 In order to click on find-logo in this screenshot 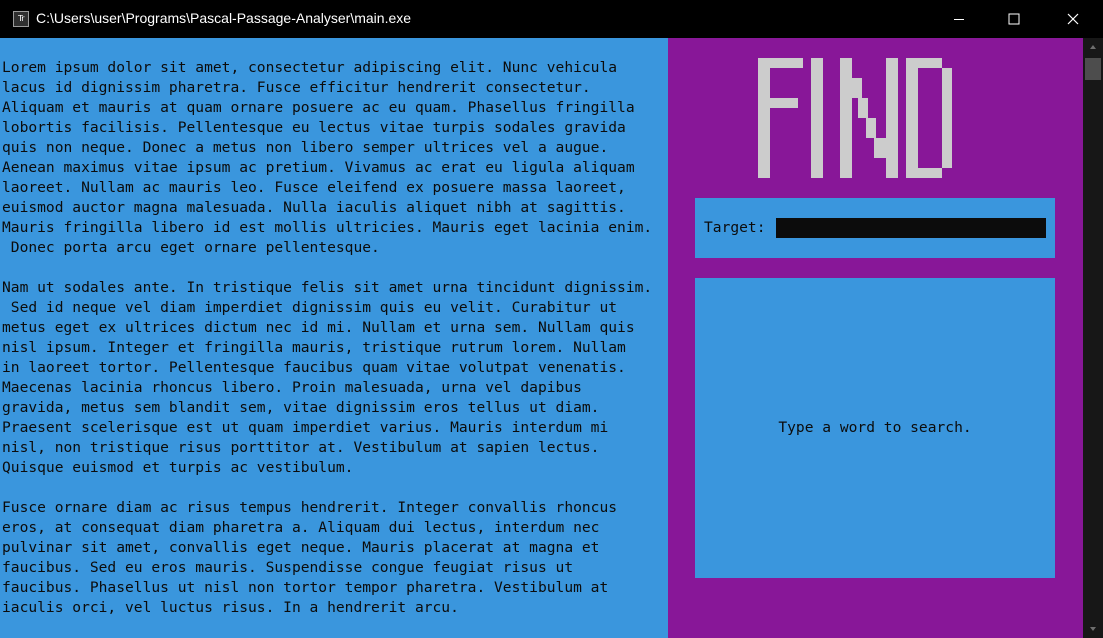, I will do `click(858, 120)`.